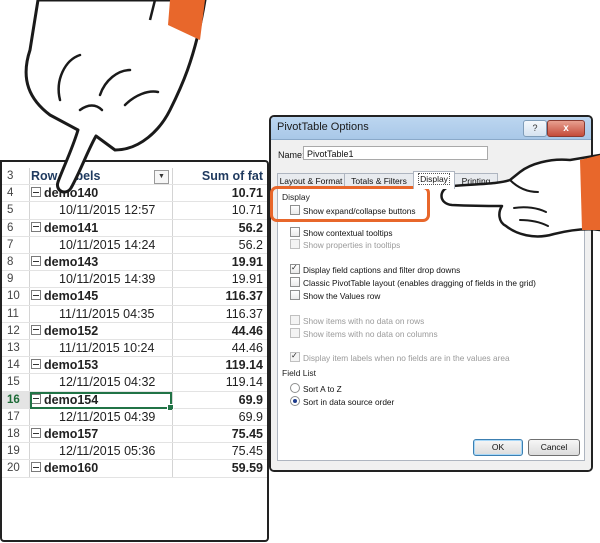  I want to click on pivot-group-row: 18 demo157 75.45, so click(134, 435).